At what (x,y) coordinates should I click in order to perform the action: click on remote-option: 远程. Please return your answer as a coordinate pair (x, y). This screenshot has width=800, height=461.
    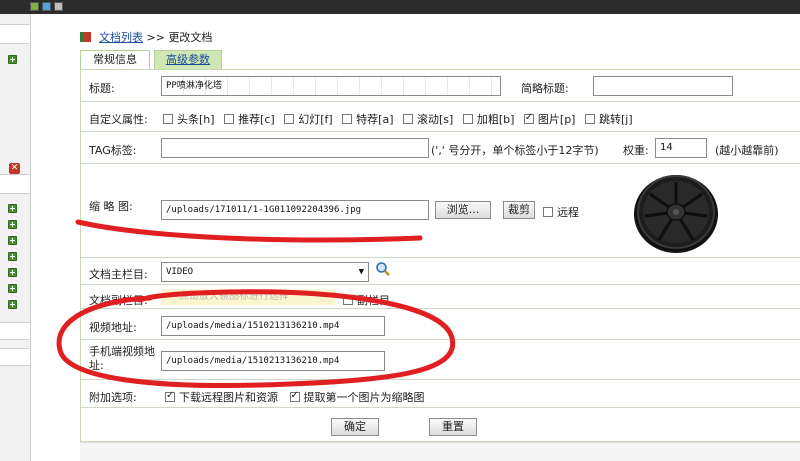
    Looking at the image, I should click on (561, 212).